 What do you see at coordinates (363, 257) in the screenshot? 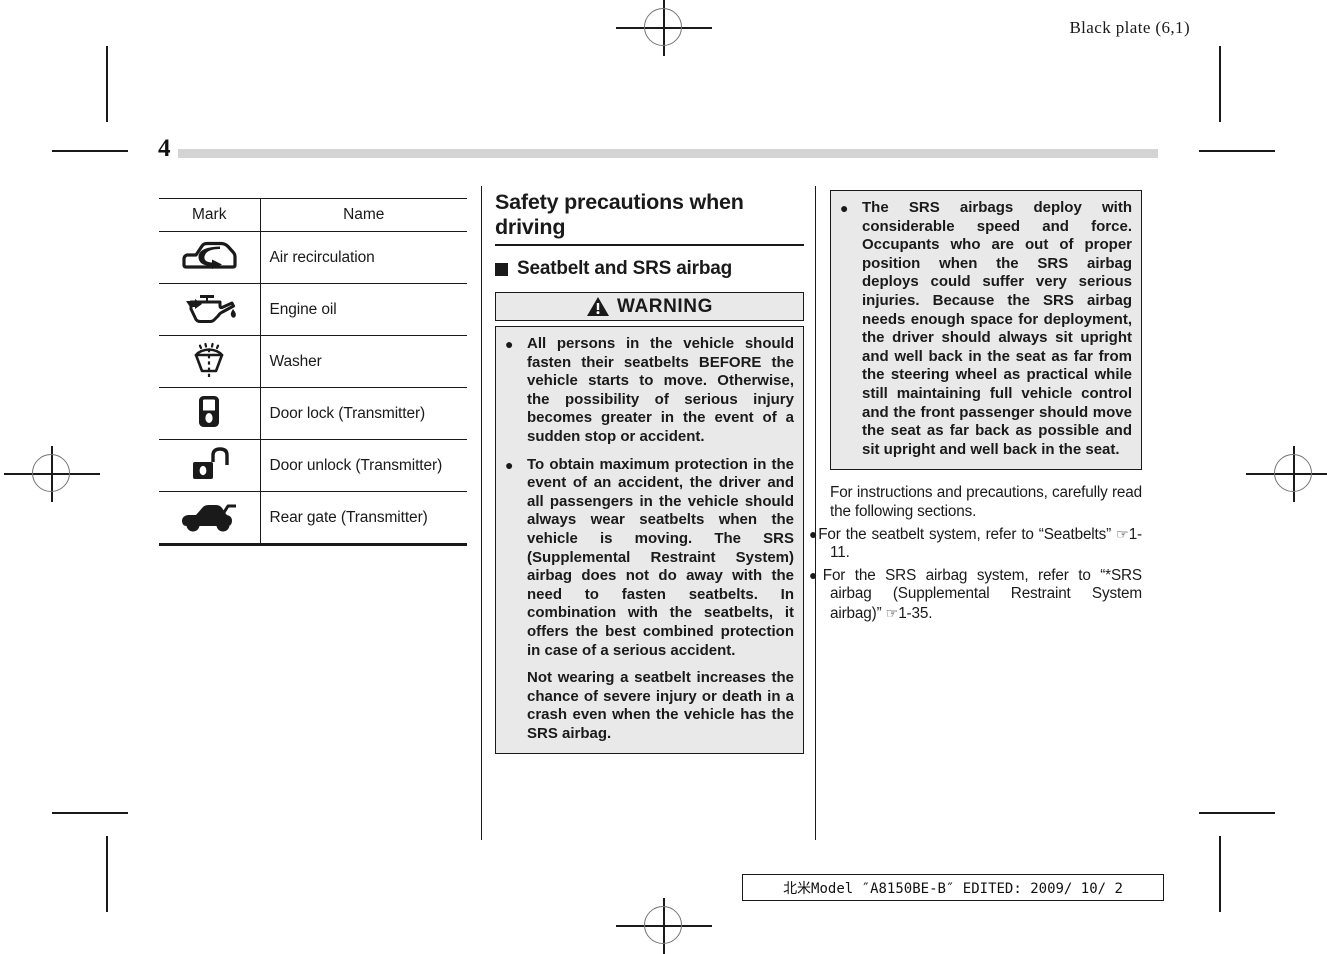
I see `name-cell: Air recirculation` at bounding box center [363, 257].